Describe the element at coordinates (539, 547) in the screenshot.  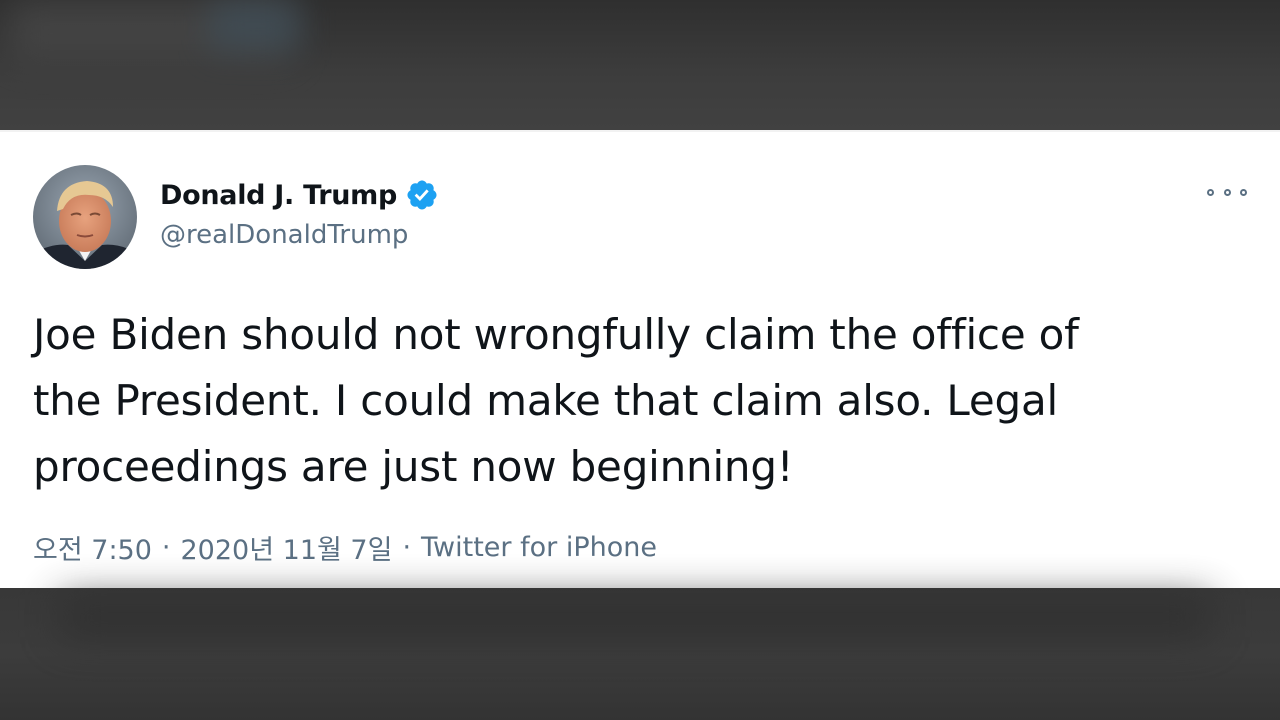
I see `tweet-source: Twitter for iPhone` at that location.